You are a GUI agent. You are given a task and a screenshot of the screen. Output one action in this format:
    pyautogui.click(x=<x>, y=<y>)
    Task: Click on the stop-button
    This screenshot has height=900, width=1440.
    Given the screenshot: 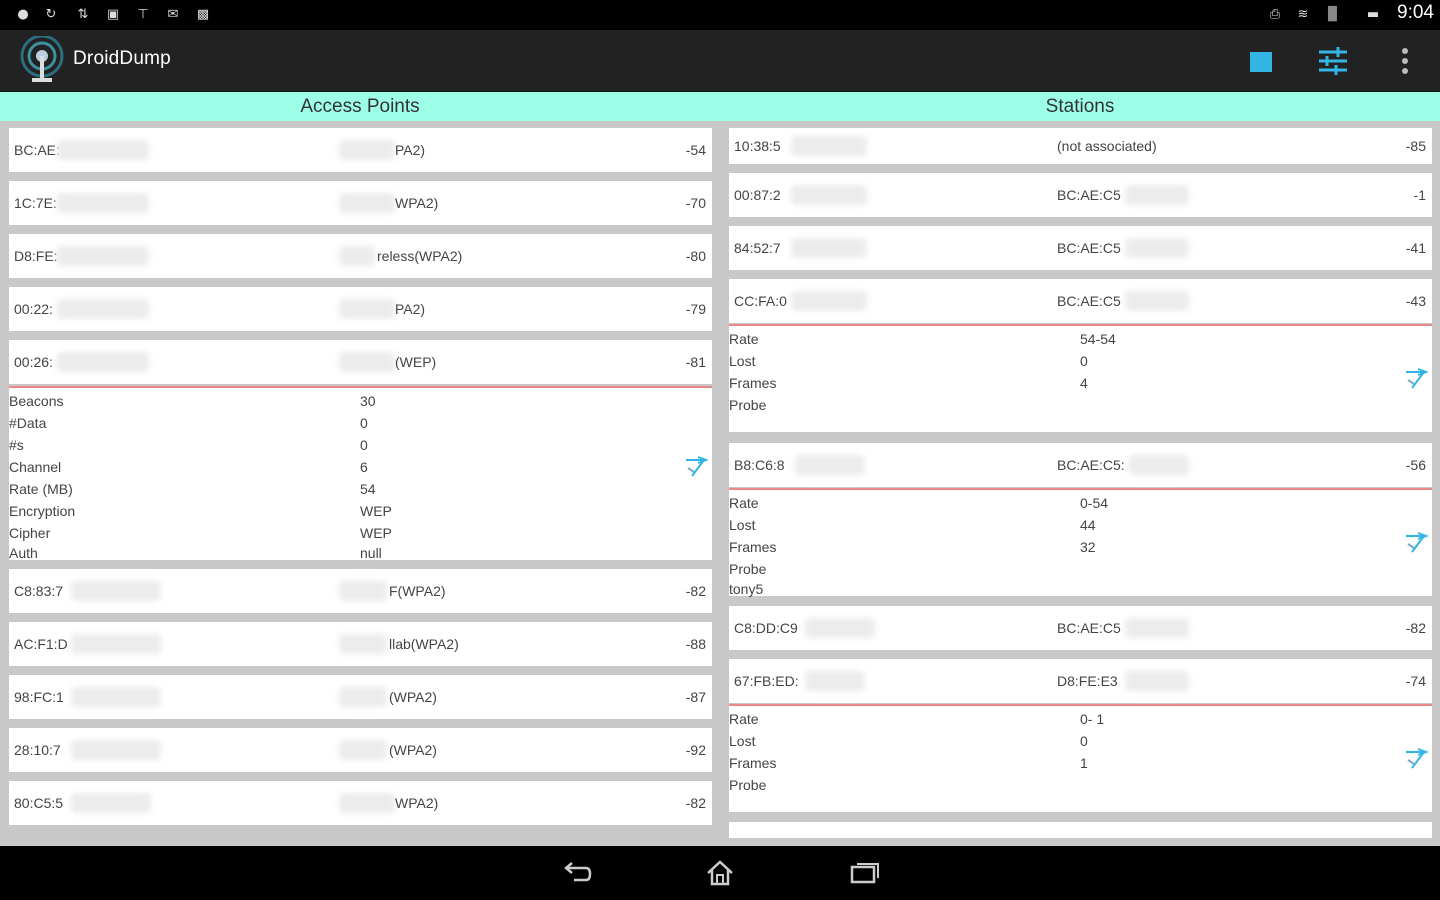 What is the action you would take?
    pyautogui.click(x=1261, y=61)
    